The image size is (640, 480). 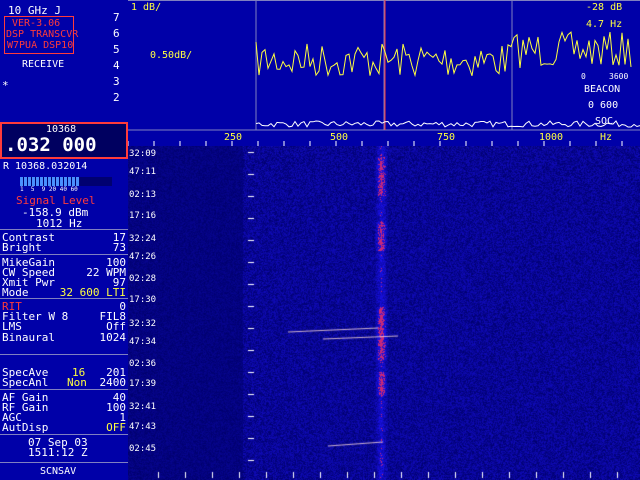 What do you see at coordinates (143, 364) in the screenshot?
I see `waterfall-time: 02:36` at bounding box center [143, 364].